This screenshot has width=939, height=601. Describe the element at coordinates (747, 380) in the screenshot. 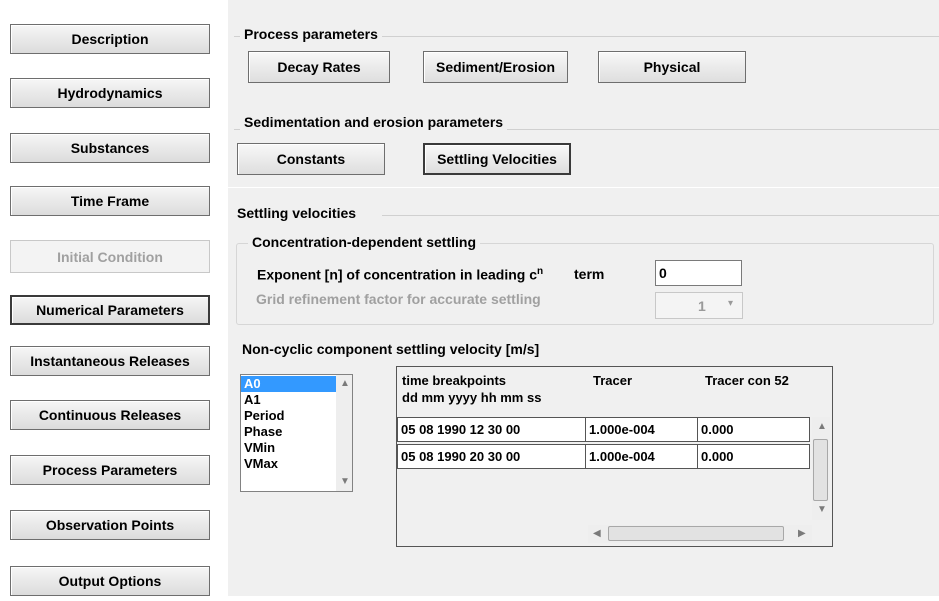

I see `column-header-tracer-con: Tracer con 52` at that location.